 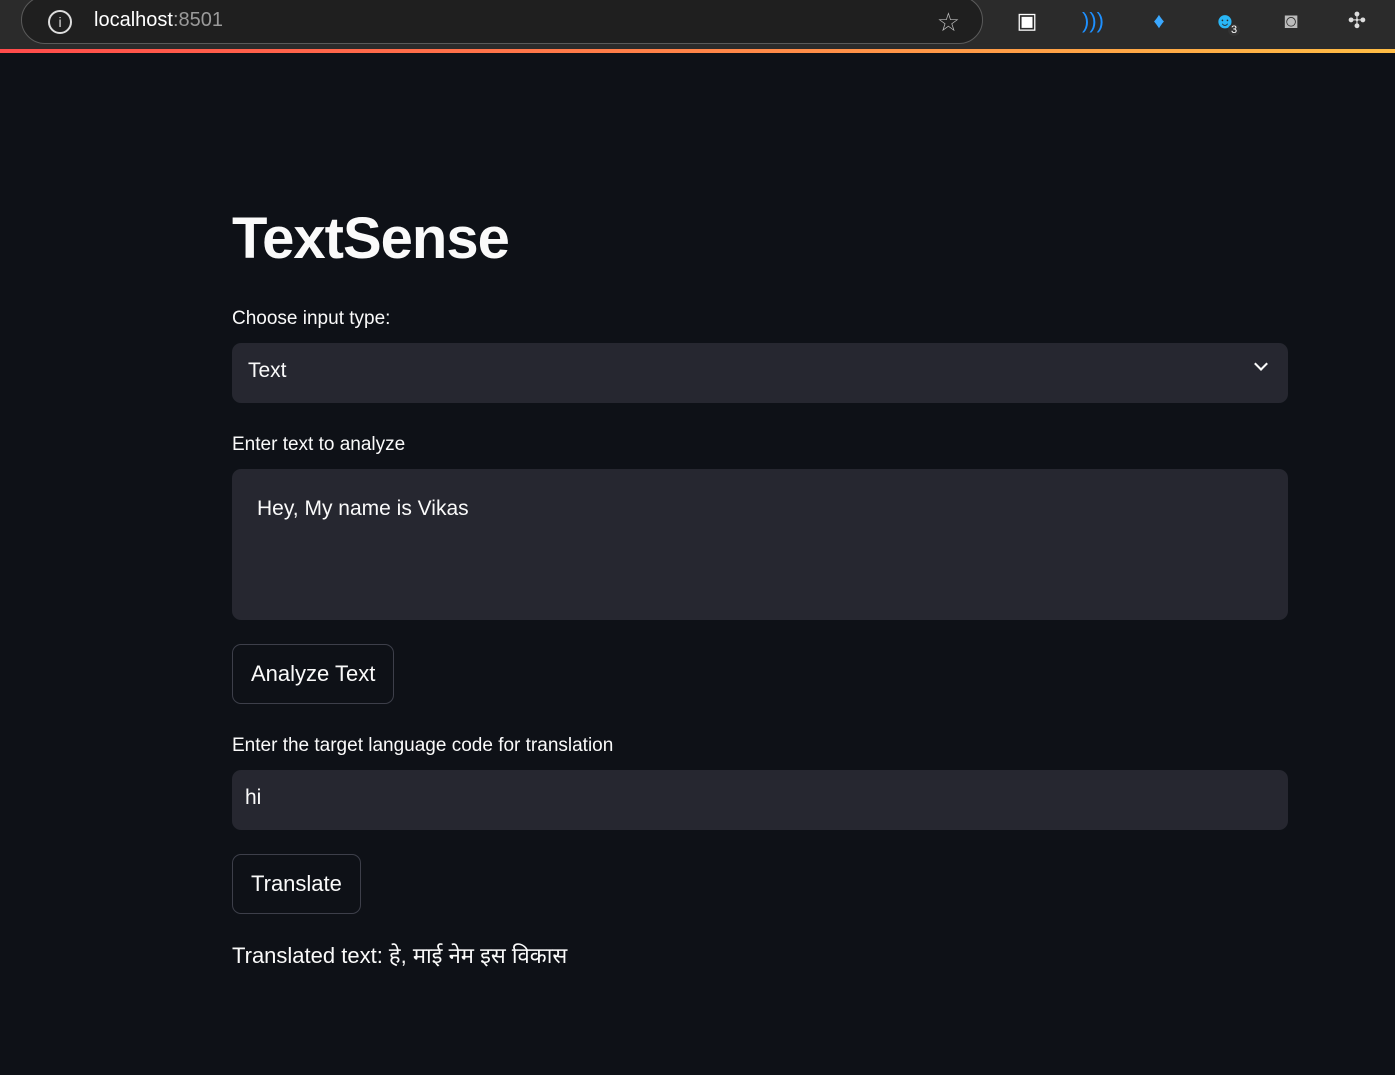 What do you see at coordinates (311, 318) in the screenshot?
I see `input-type-label: Choose input type:` at bounding box center [311, 318].